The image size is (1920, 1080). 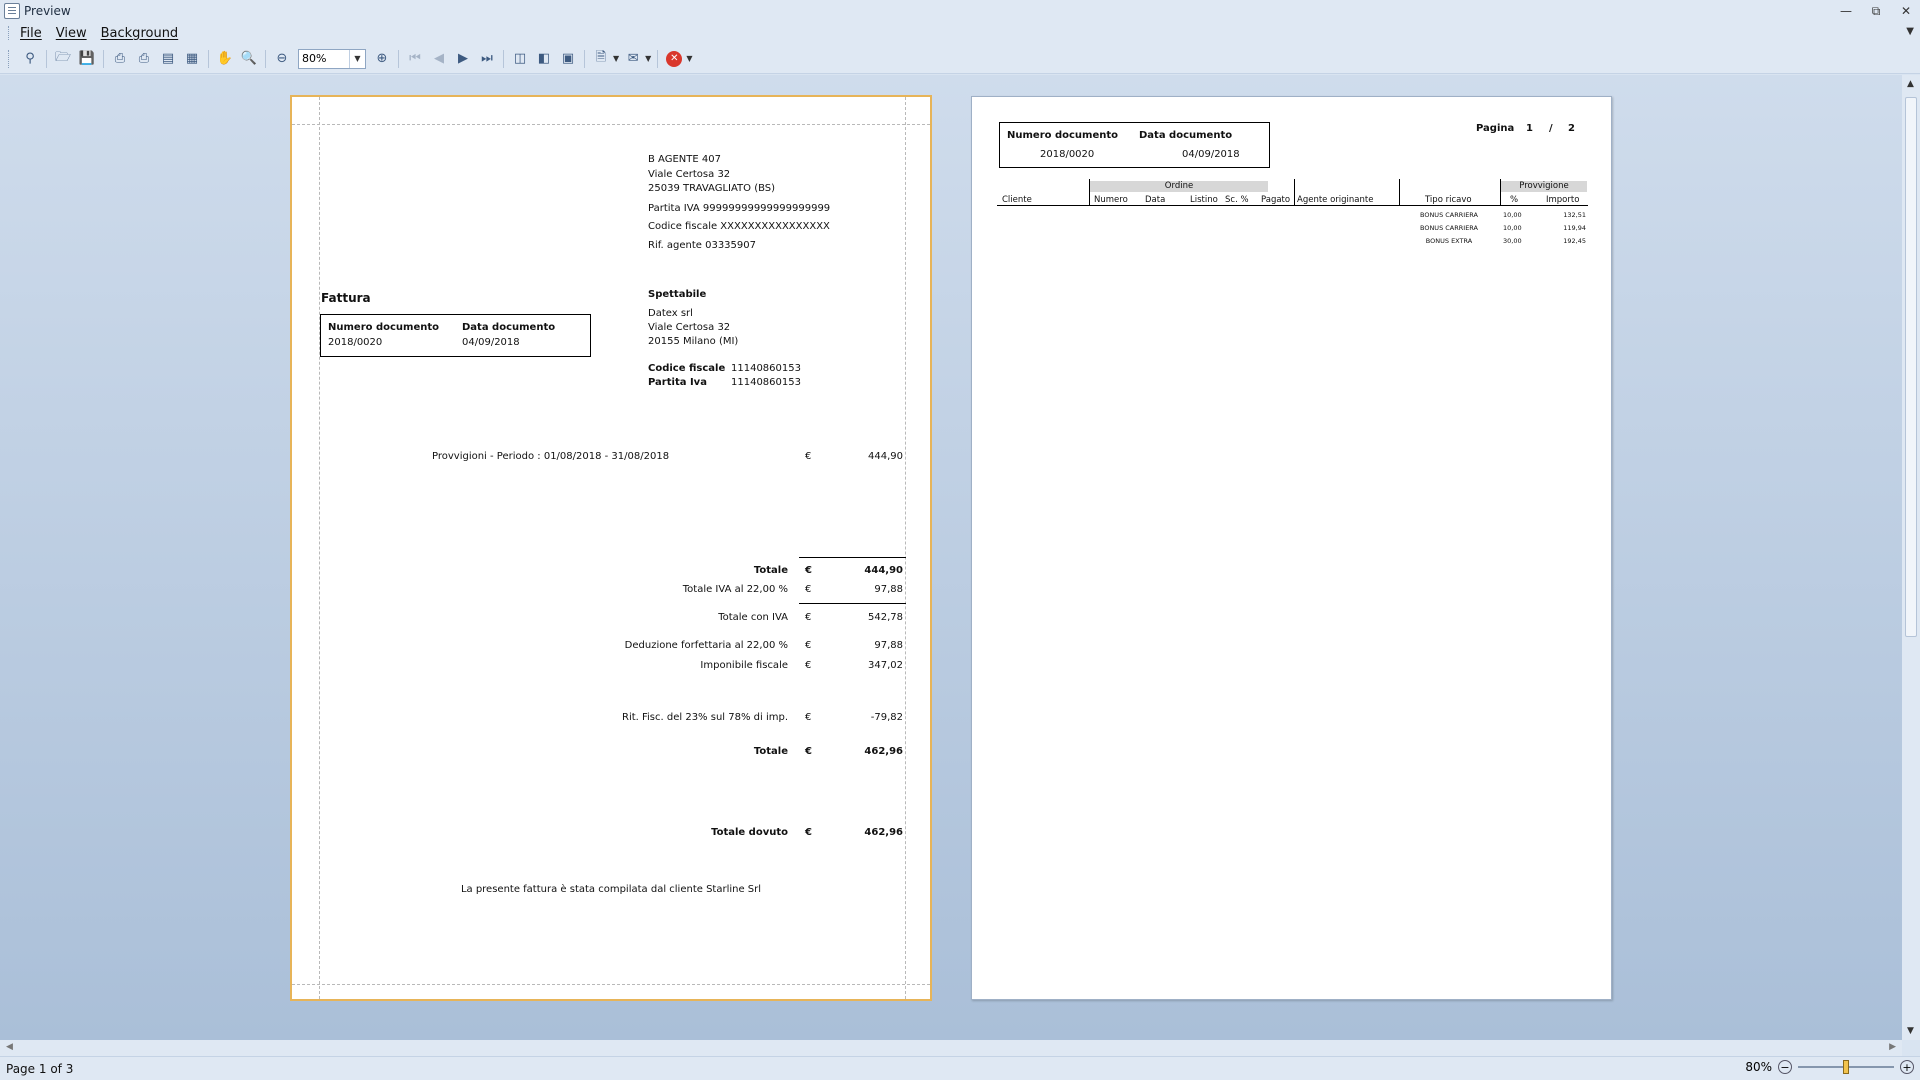 I want to click on menu-background: Background, so click(x=140, y=33).